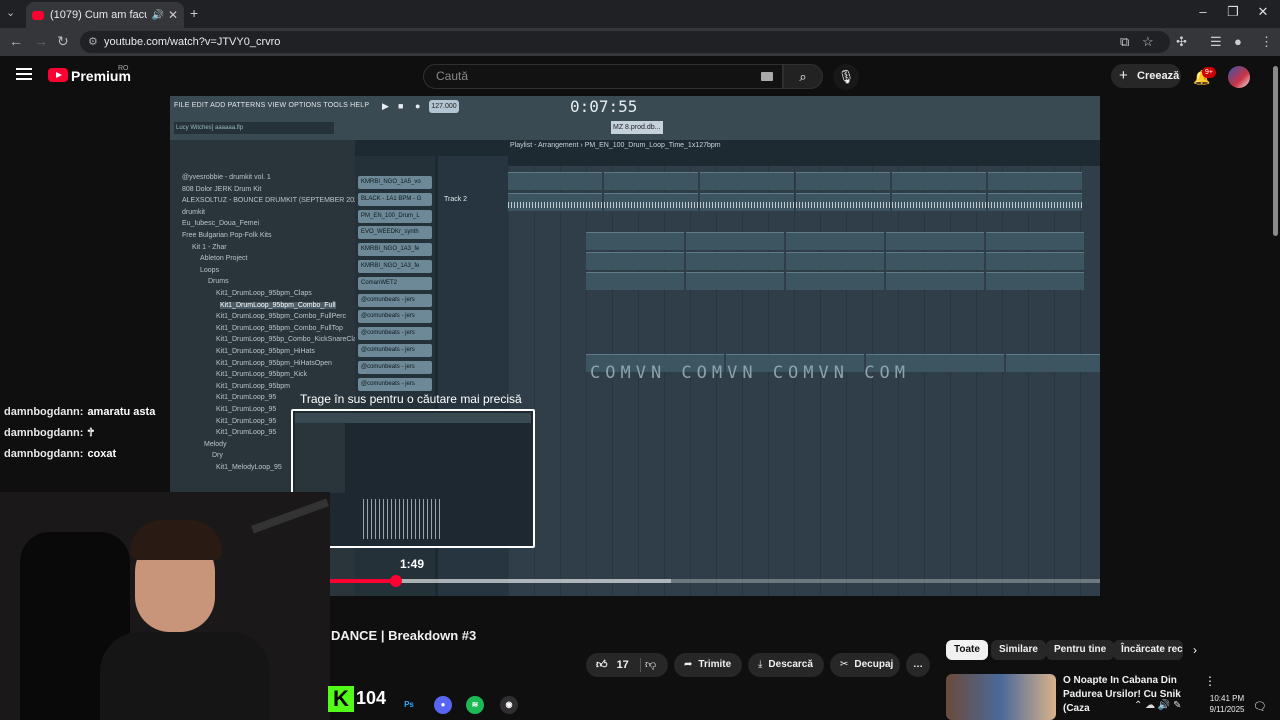  Describe the element at coordinates (105, 15) in the screenshot. I see `browser-tab: (1079) Cum am facut beat- 🔊 ✕` at that location.